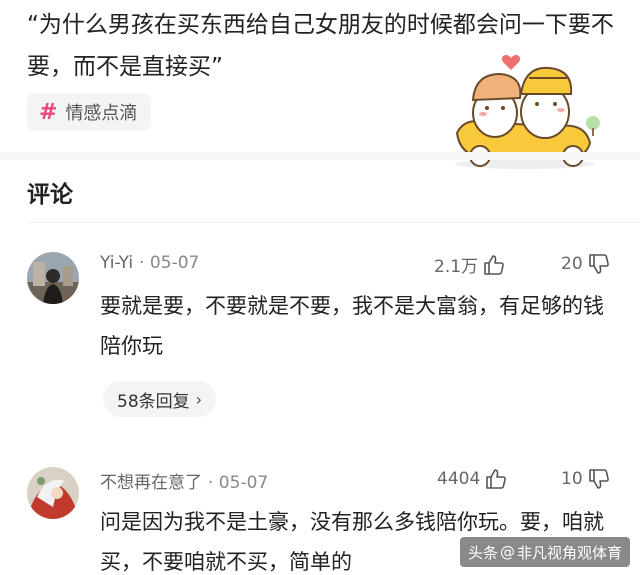 This screenshot has height=575, width=640. Describe the element at coordinates (570, 552) in the screenshot. I see `watermark-handle: 非凡视角观体育` at that location.